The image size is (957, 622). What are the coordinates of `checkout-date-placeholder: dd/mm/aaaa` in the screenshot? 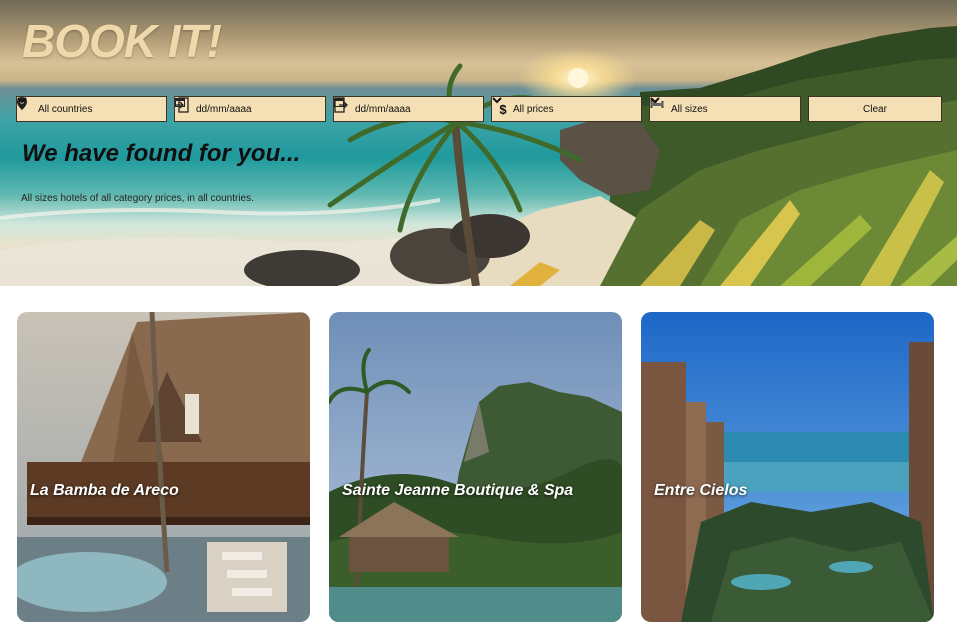 It's located at (383, 109).